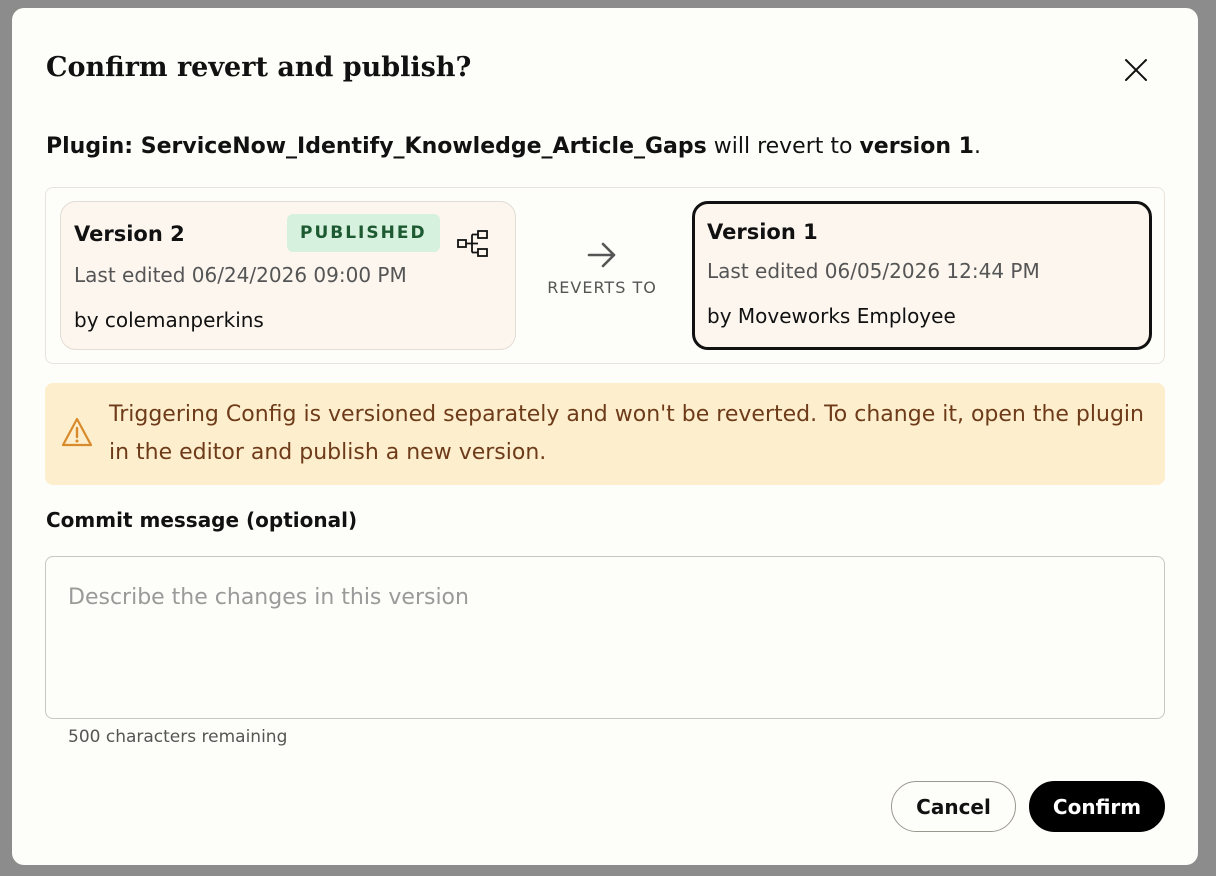 The width and height of the screenshot is (1216, 876). What do you see at coordinates (602, 269) in the screenshot?
I see `reverts-to-indicator: REVERTS TO` at bounding box center [602, 269].